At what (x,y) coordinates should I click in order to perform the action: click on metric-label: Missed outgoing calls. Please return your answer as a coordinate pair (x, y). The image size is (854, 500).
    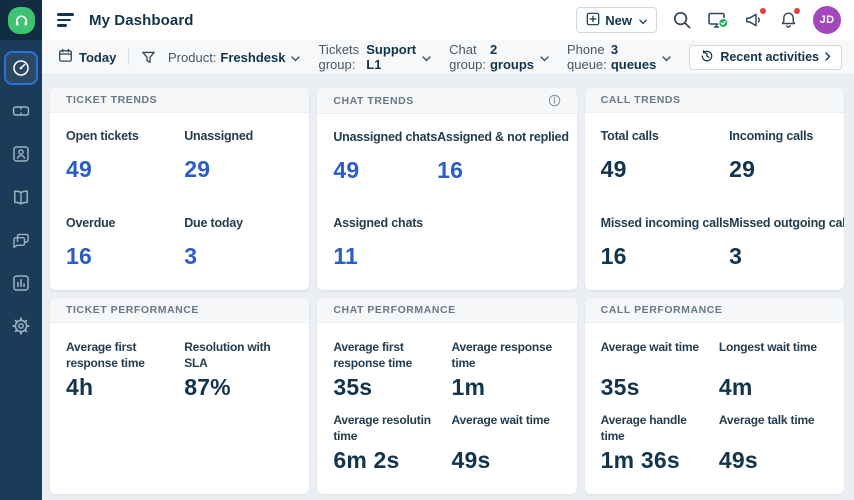
    Looking at the image, I should click on (786, 223).